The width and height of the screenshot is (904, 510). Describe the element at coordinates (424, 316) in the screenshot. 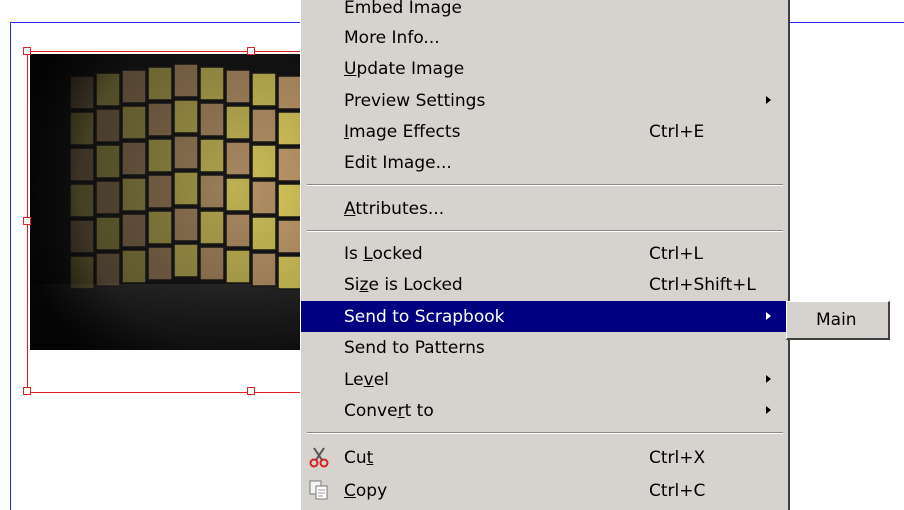

I see `menu-item-label: Send to Scrapbook` at that location.